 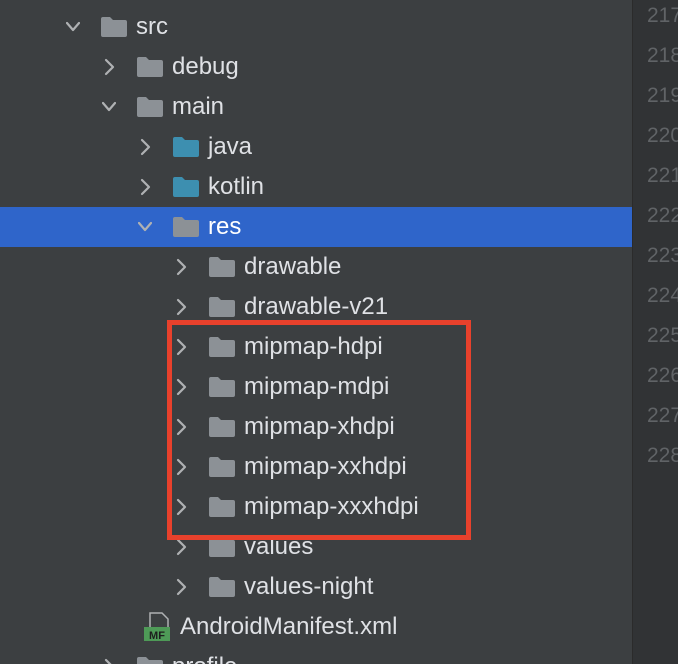 What do you see at coordinates (662, 95) in the screenshot?
I see `line-number: 219` at bounding box center [662, 95].